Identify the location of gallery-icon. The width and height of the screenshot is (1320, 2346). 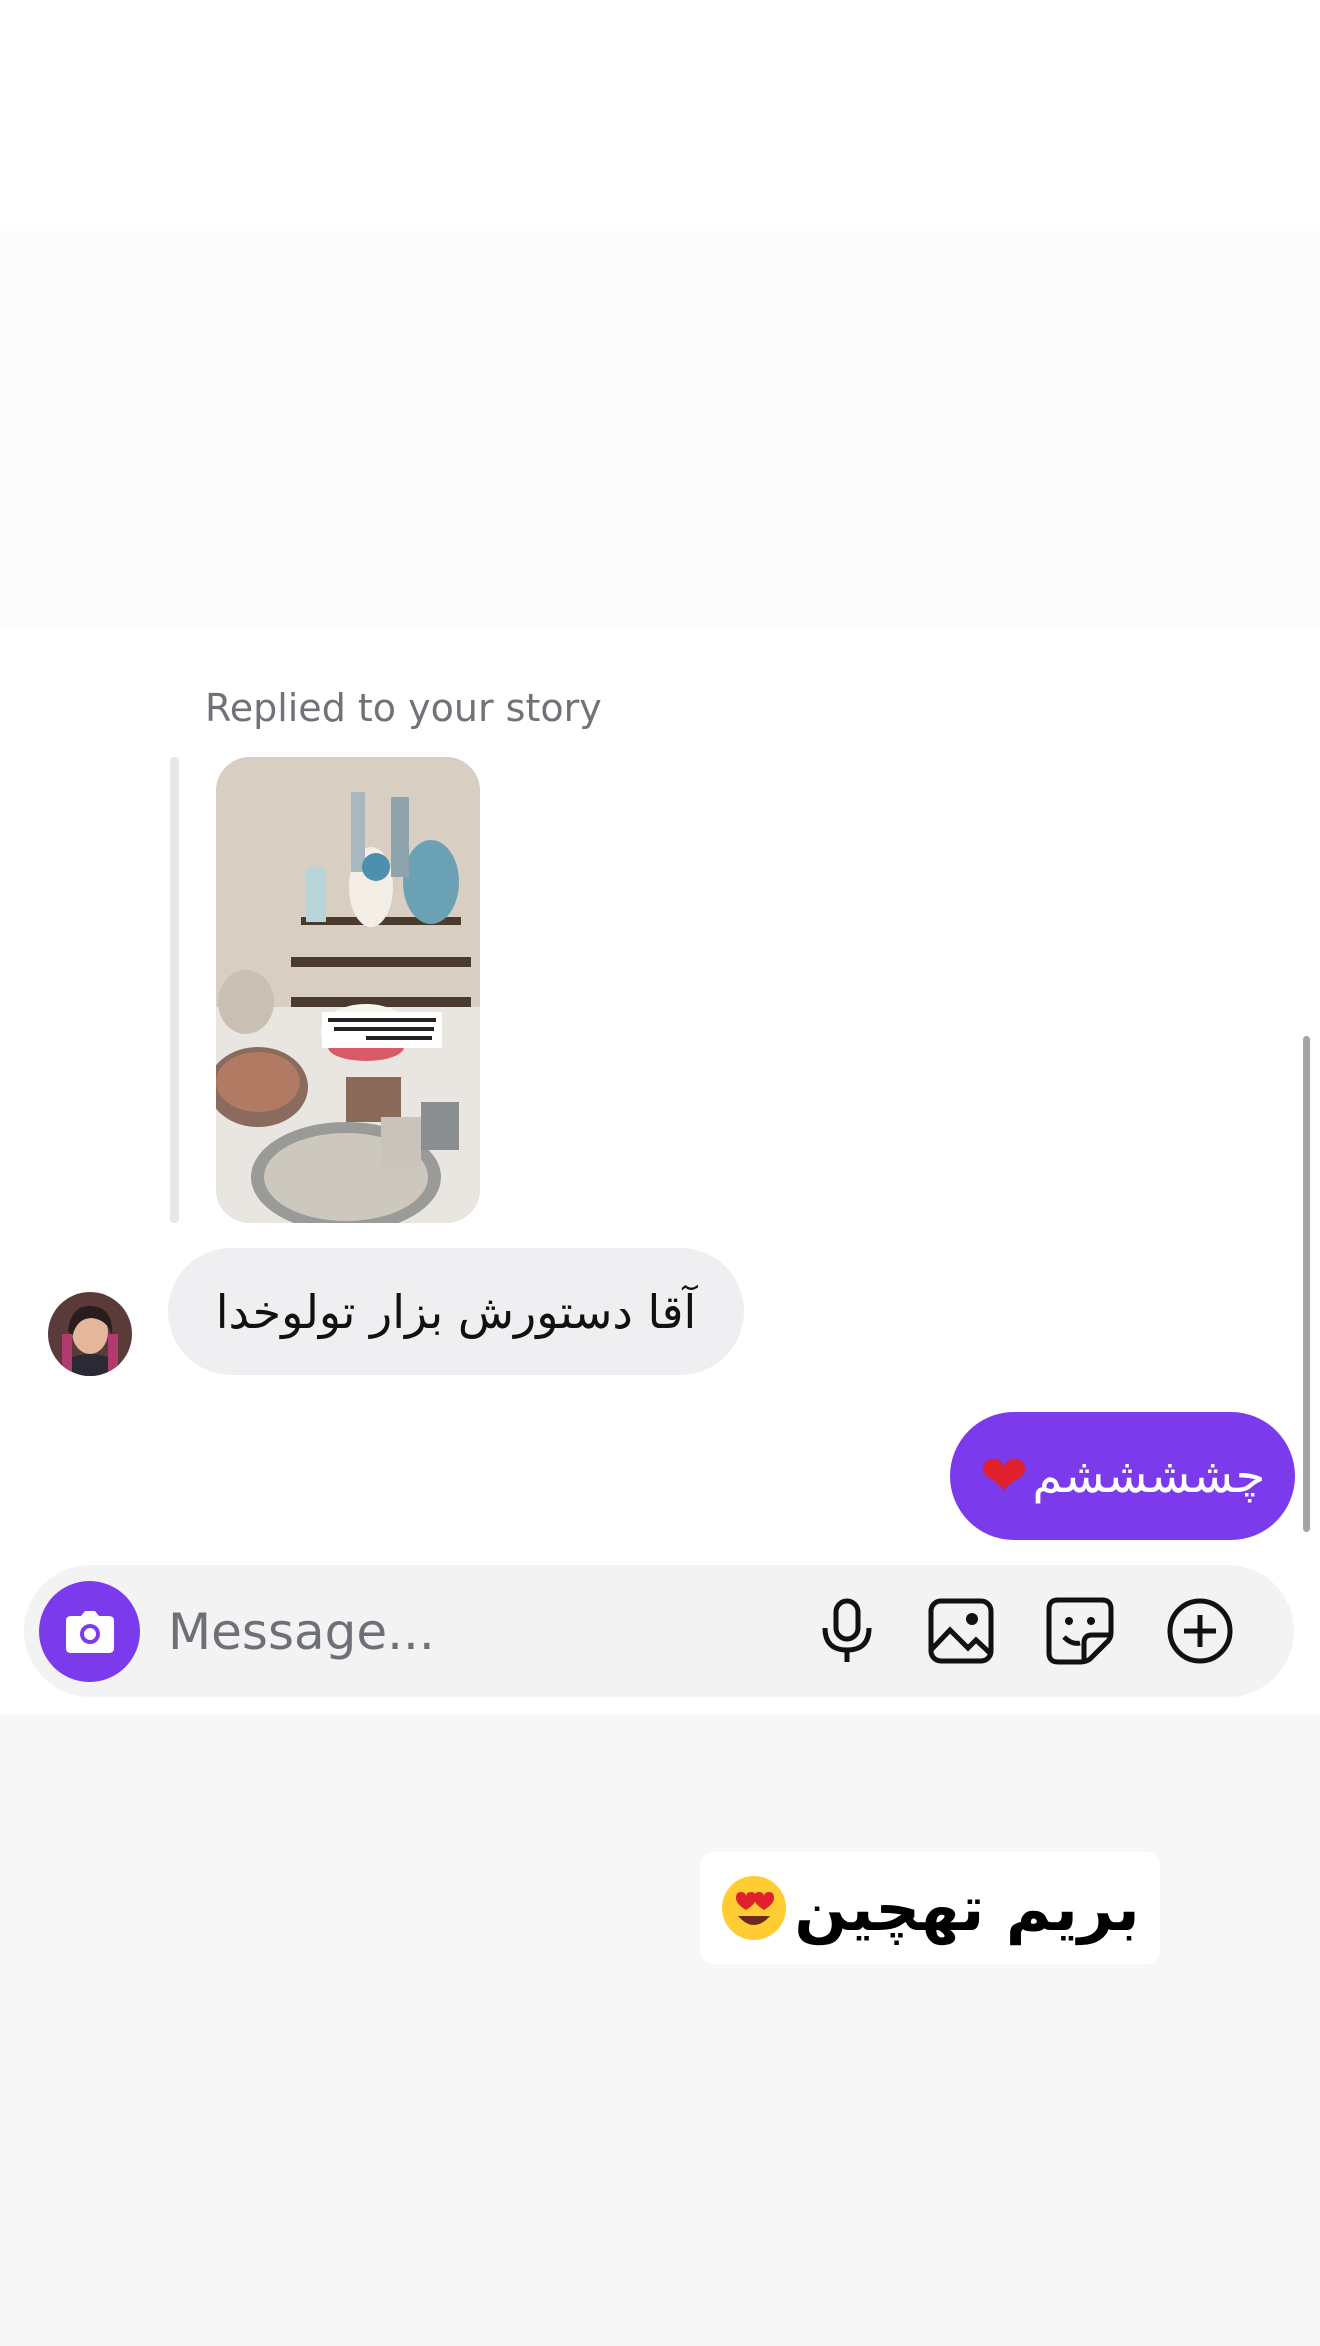
(961, 1631).